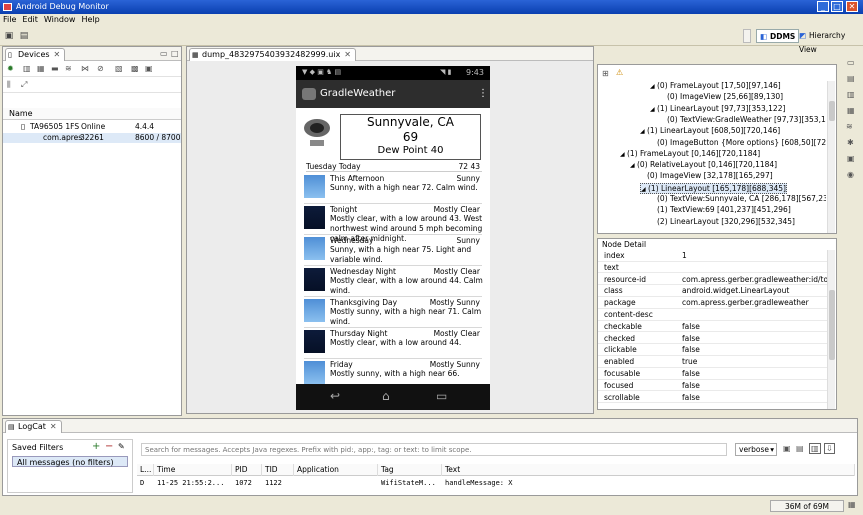  I want to click on home-icon: ⌂, so click(386, 396).